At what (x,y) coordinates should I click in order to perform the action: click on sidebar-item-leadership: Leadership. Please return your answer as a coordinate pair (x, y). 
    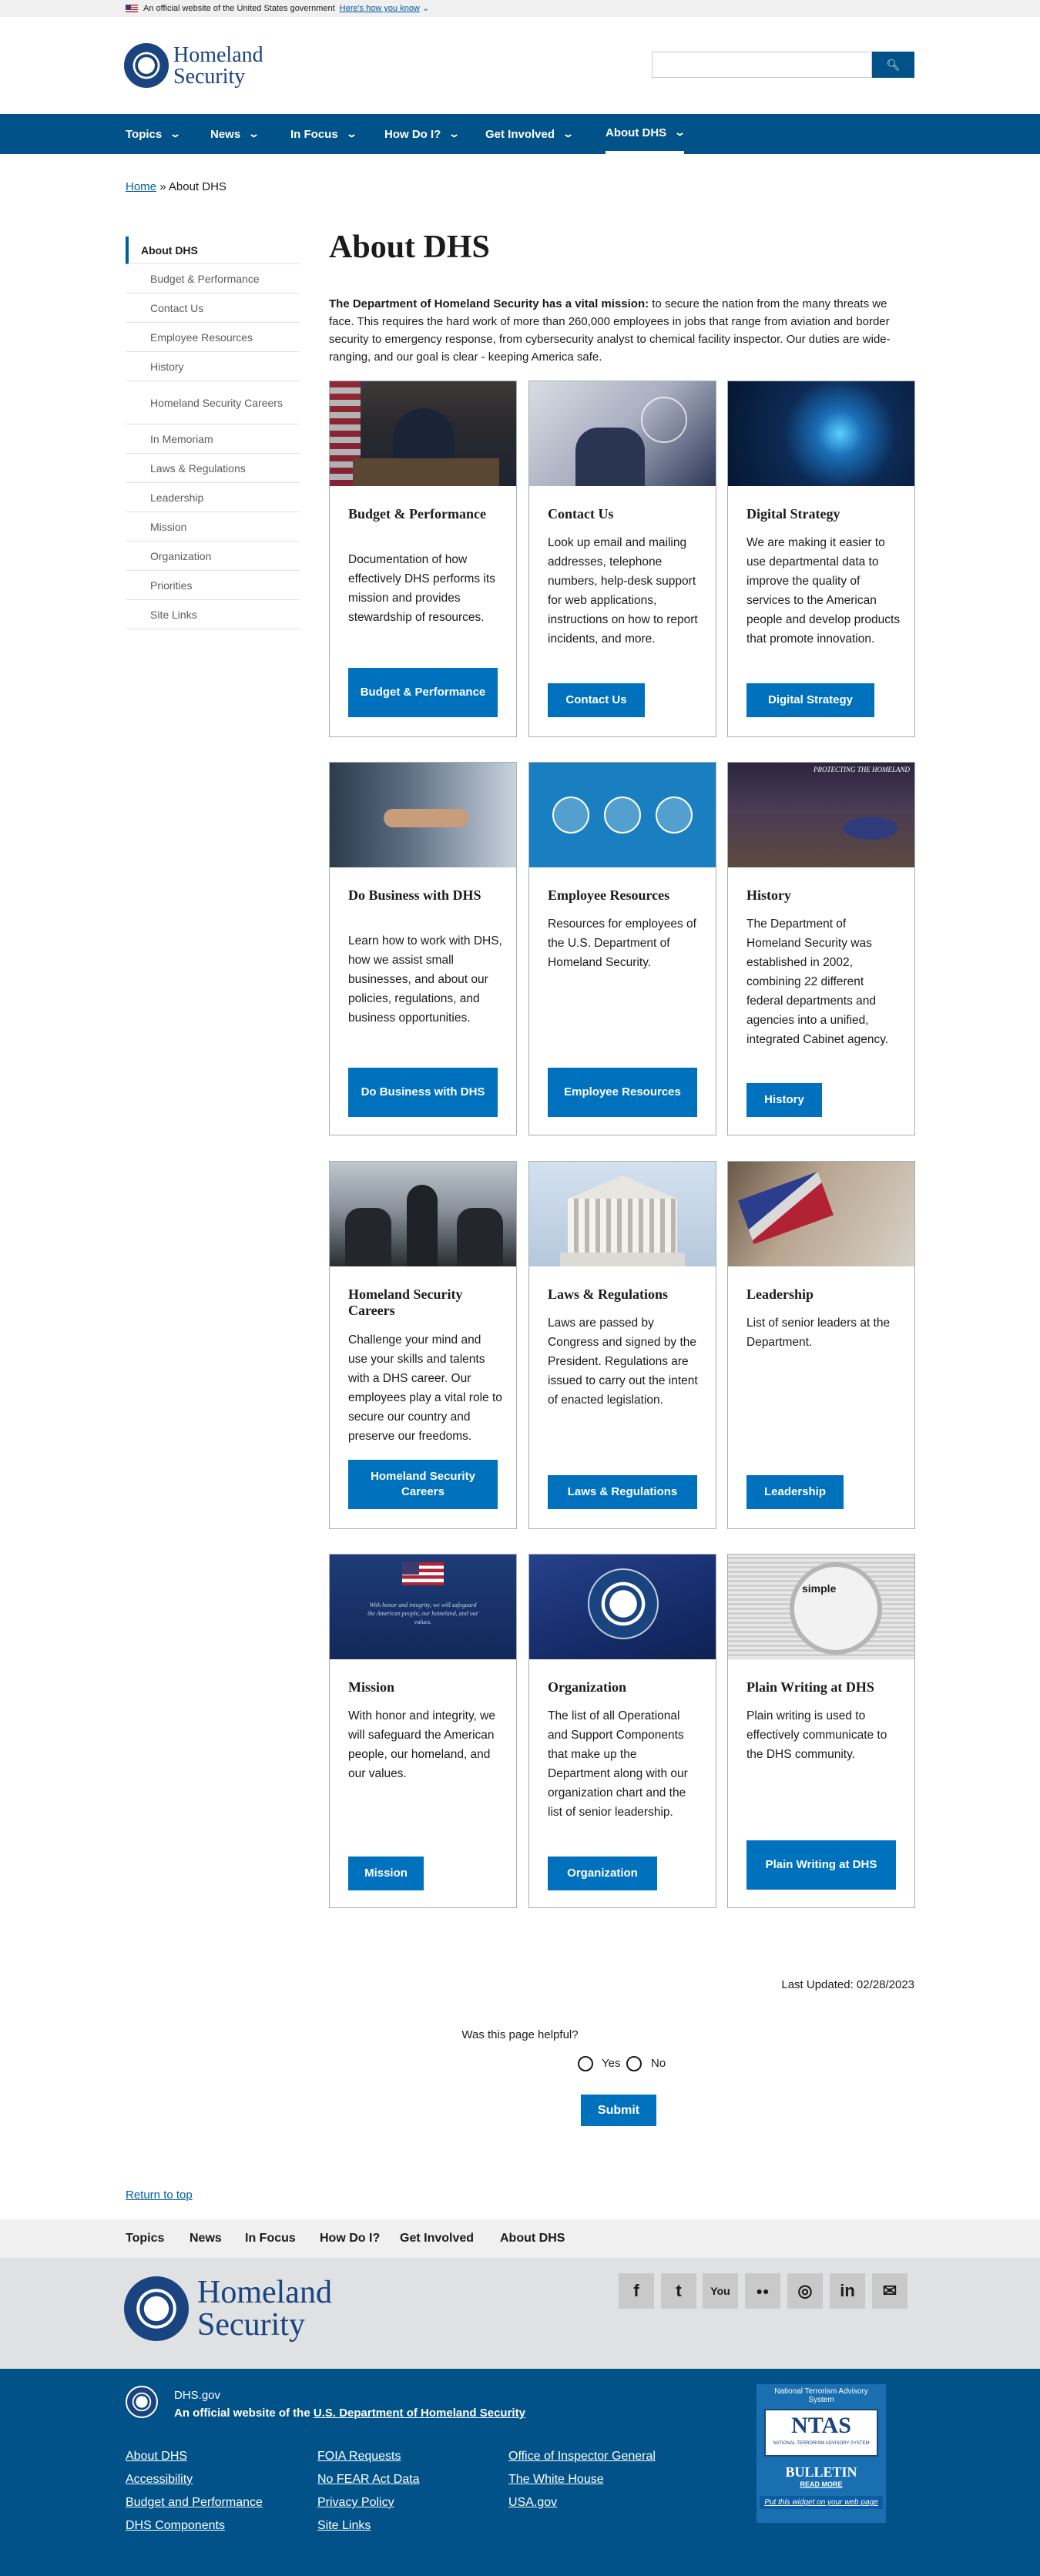
    Looking at the image, I should click on (213, 497).